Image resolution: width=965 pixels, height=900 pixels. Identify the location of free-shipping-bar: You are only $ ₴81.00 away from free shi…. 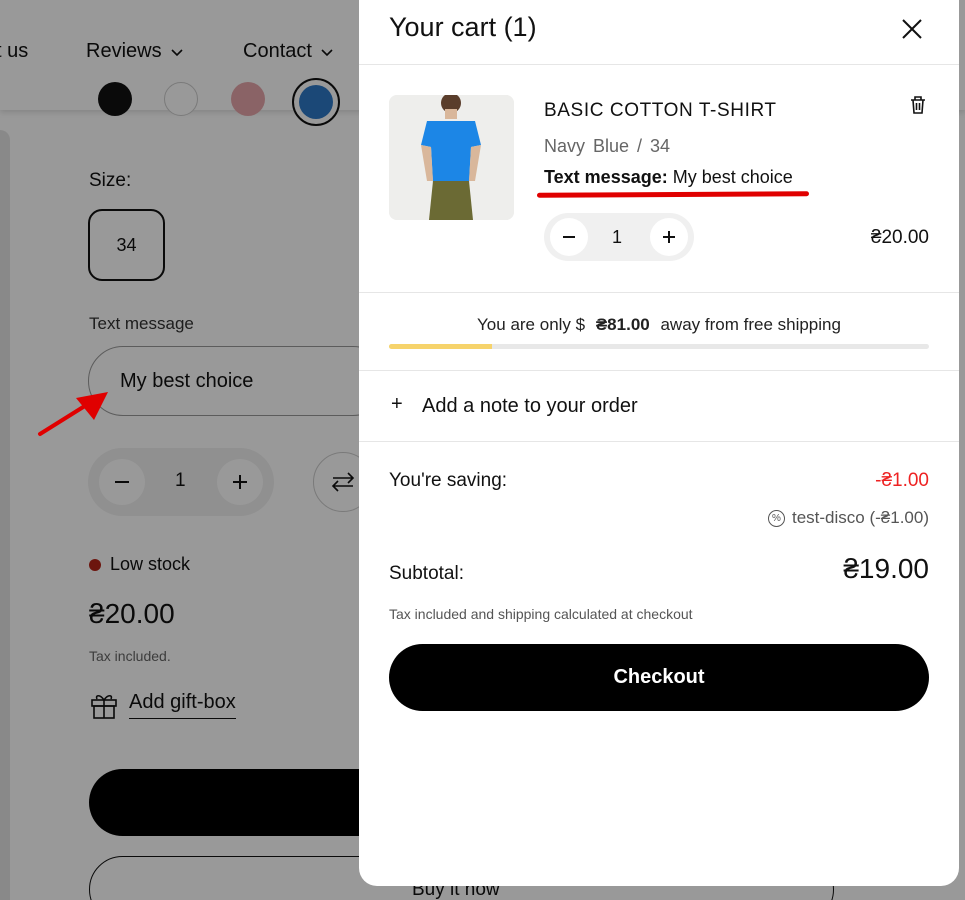
(659, 332).